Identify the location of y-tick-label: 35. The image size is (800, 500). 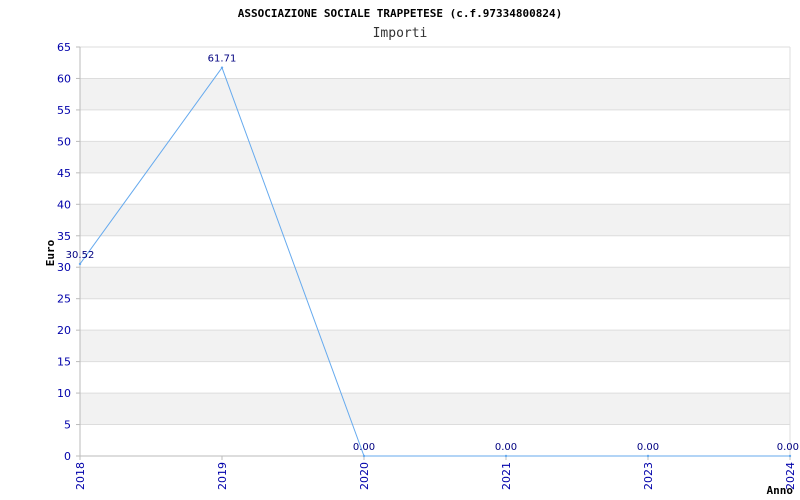
(64, 236).